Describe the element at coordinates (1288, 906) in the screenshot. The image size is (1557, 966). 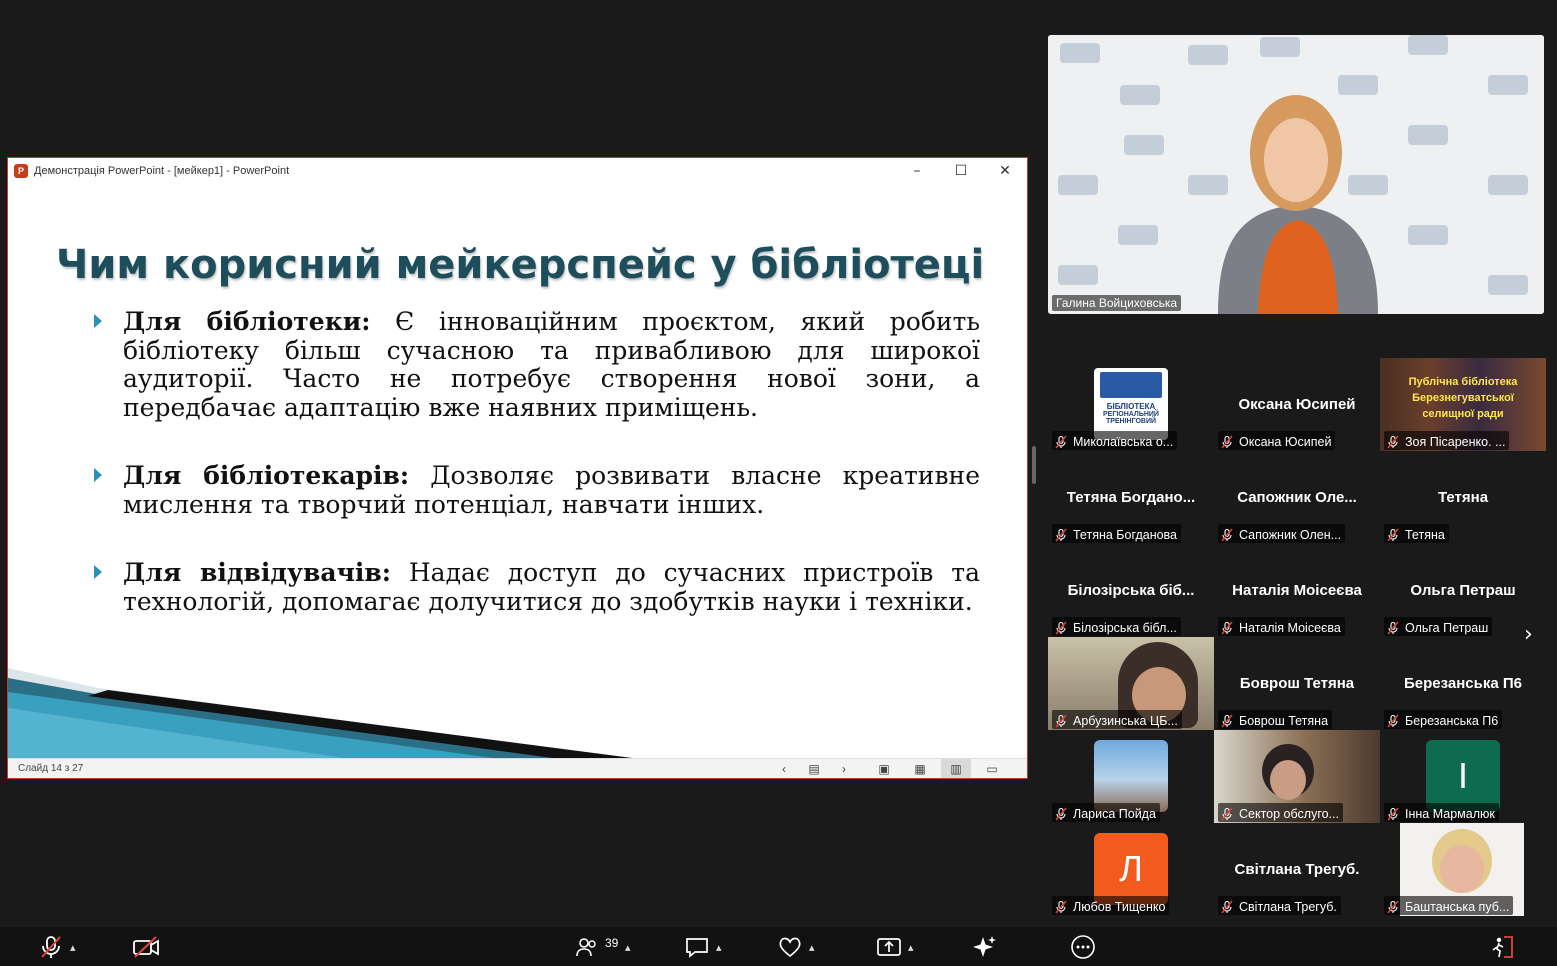
I see `participant-name: Світлана Трегуб.` at that location.